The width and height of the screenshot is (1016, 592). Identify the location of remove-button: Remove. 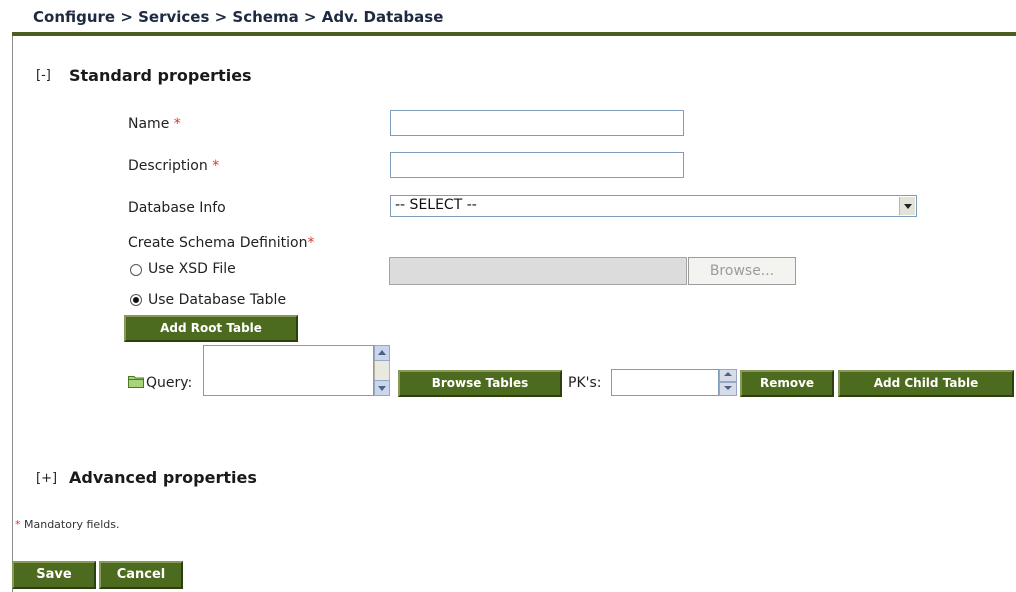
(787, 383).